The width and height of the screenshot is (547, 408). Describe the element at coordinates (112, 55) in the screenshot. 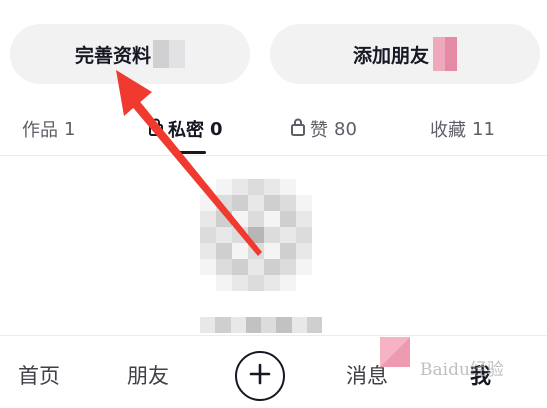

I see `edit-profile-label: 完善资料` at that location.